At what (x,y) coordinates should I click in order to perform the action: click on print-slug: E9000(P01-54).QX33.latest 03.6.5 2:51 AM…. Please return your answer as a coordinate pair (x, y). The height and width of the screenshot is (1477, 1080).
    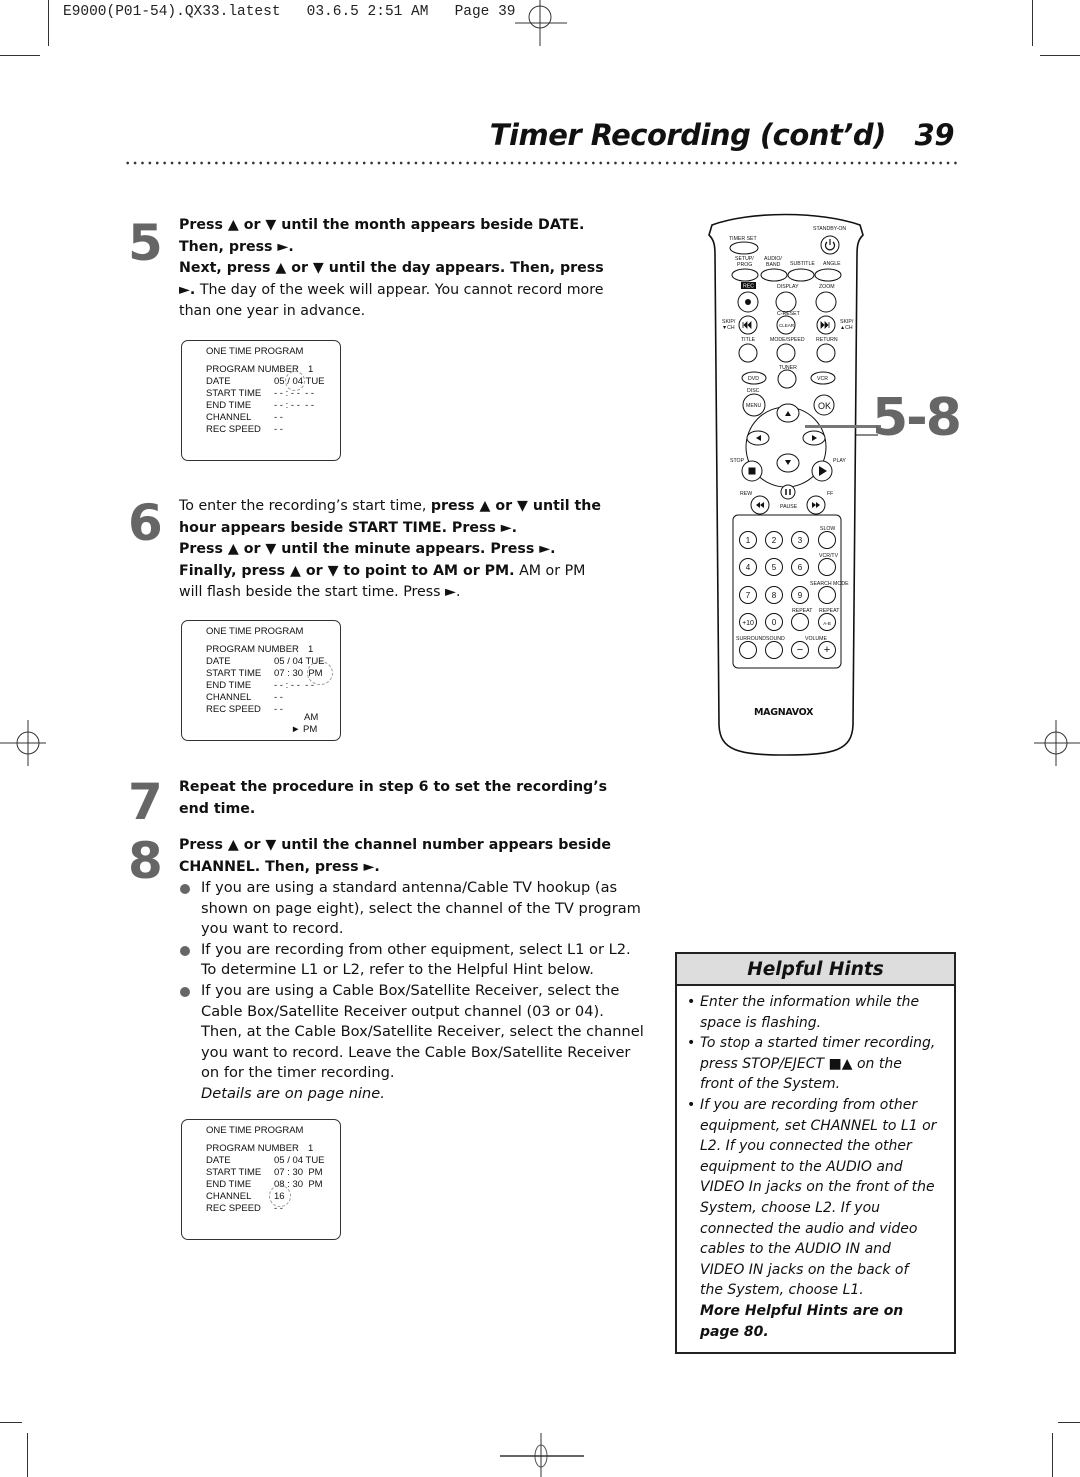
    Looking at the image, I should click on (289, 12).